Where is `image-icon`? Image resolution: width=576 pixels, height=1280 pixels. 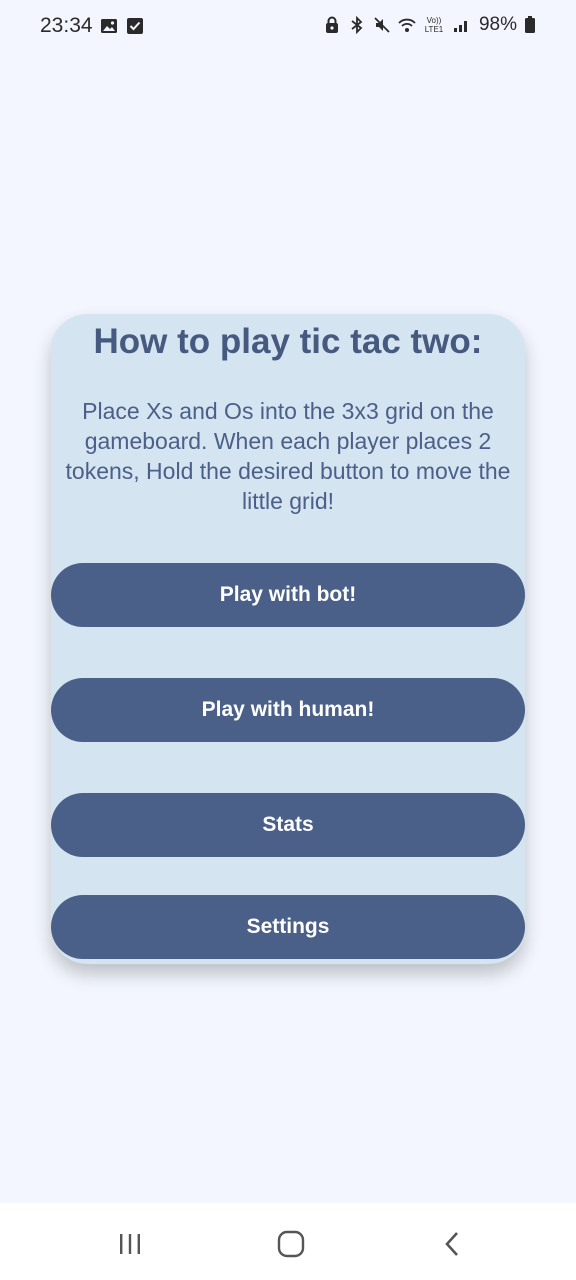
image-icon is located at coordinates (109, 26).